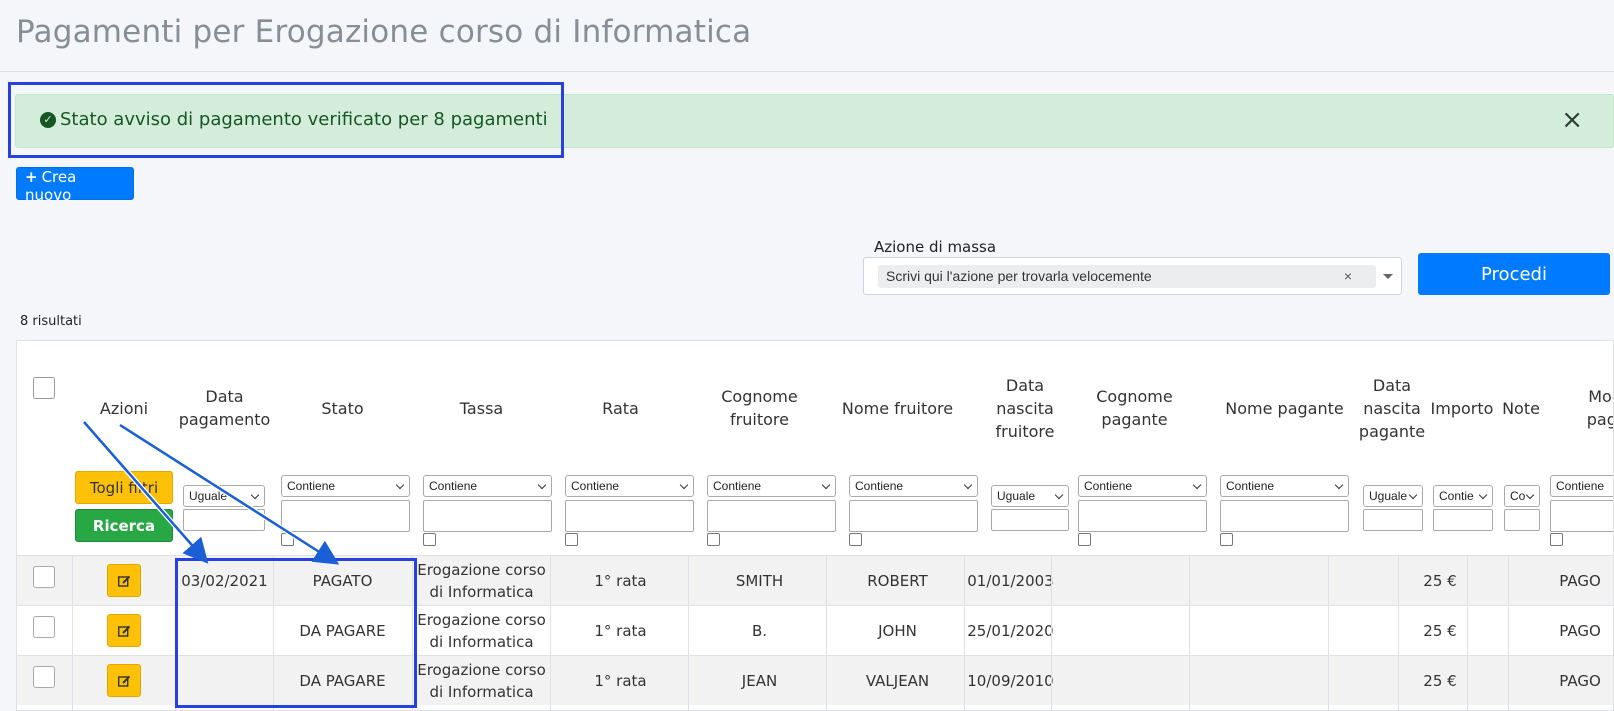 This screenshot has height=711, width=1614. Describe the element at coordinates (897, 408) in the screenshot. I see `col-header-nome-fruitore: Nome fruitore` at that location.